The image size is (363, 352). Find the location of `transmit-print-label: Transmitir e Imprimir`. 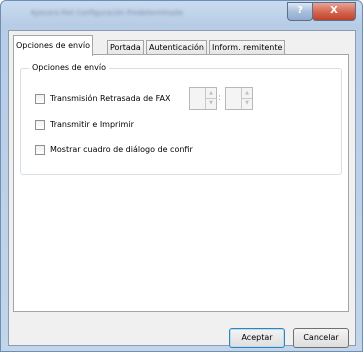

transmit-print-label: Transmitir e Imprimir is located at coordinates (92, 124).